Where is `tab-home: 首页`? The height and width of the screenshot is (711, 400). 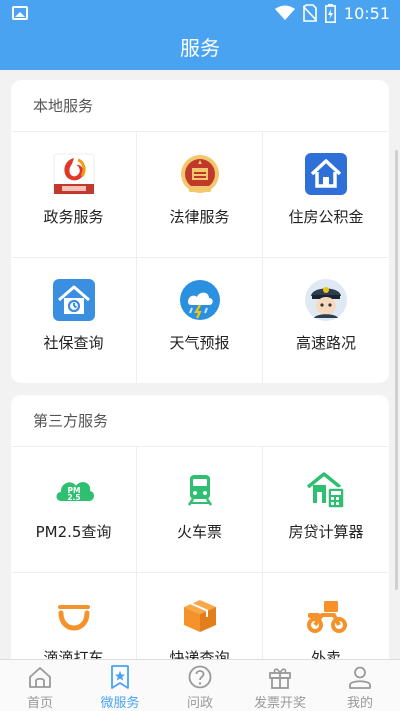 tab-home: 首页 is located at coordinates (40, 685).